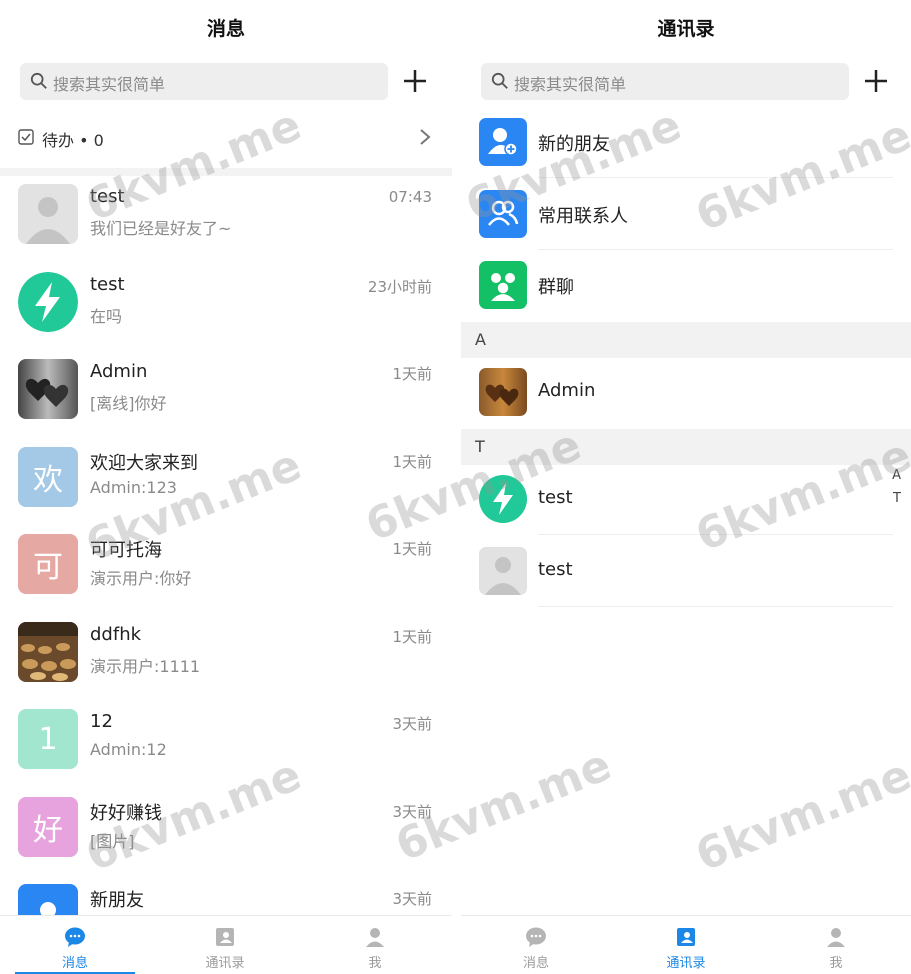 This screenshot has width=911, height=974. I want to click on new-friends-entry: 新的朋友, so click(686, 143).